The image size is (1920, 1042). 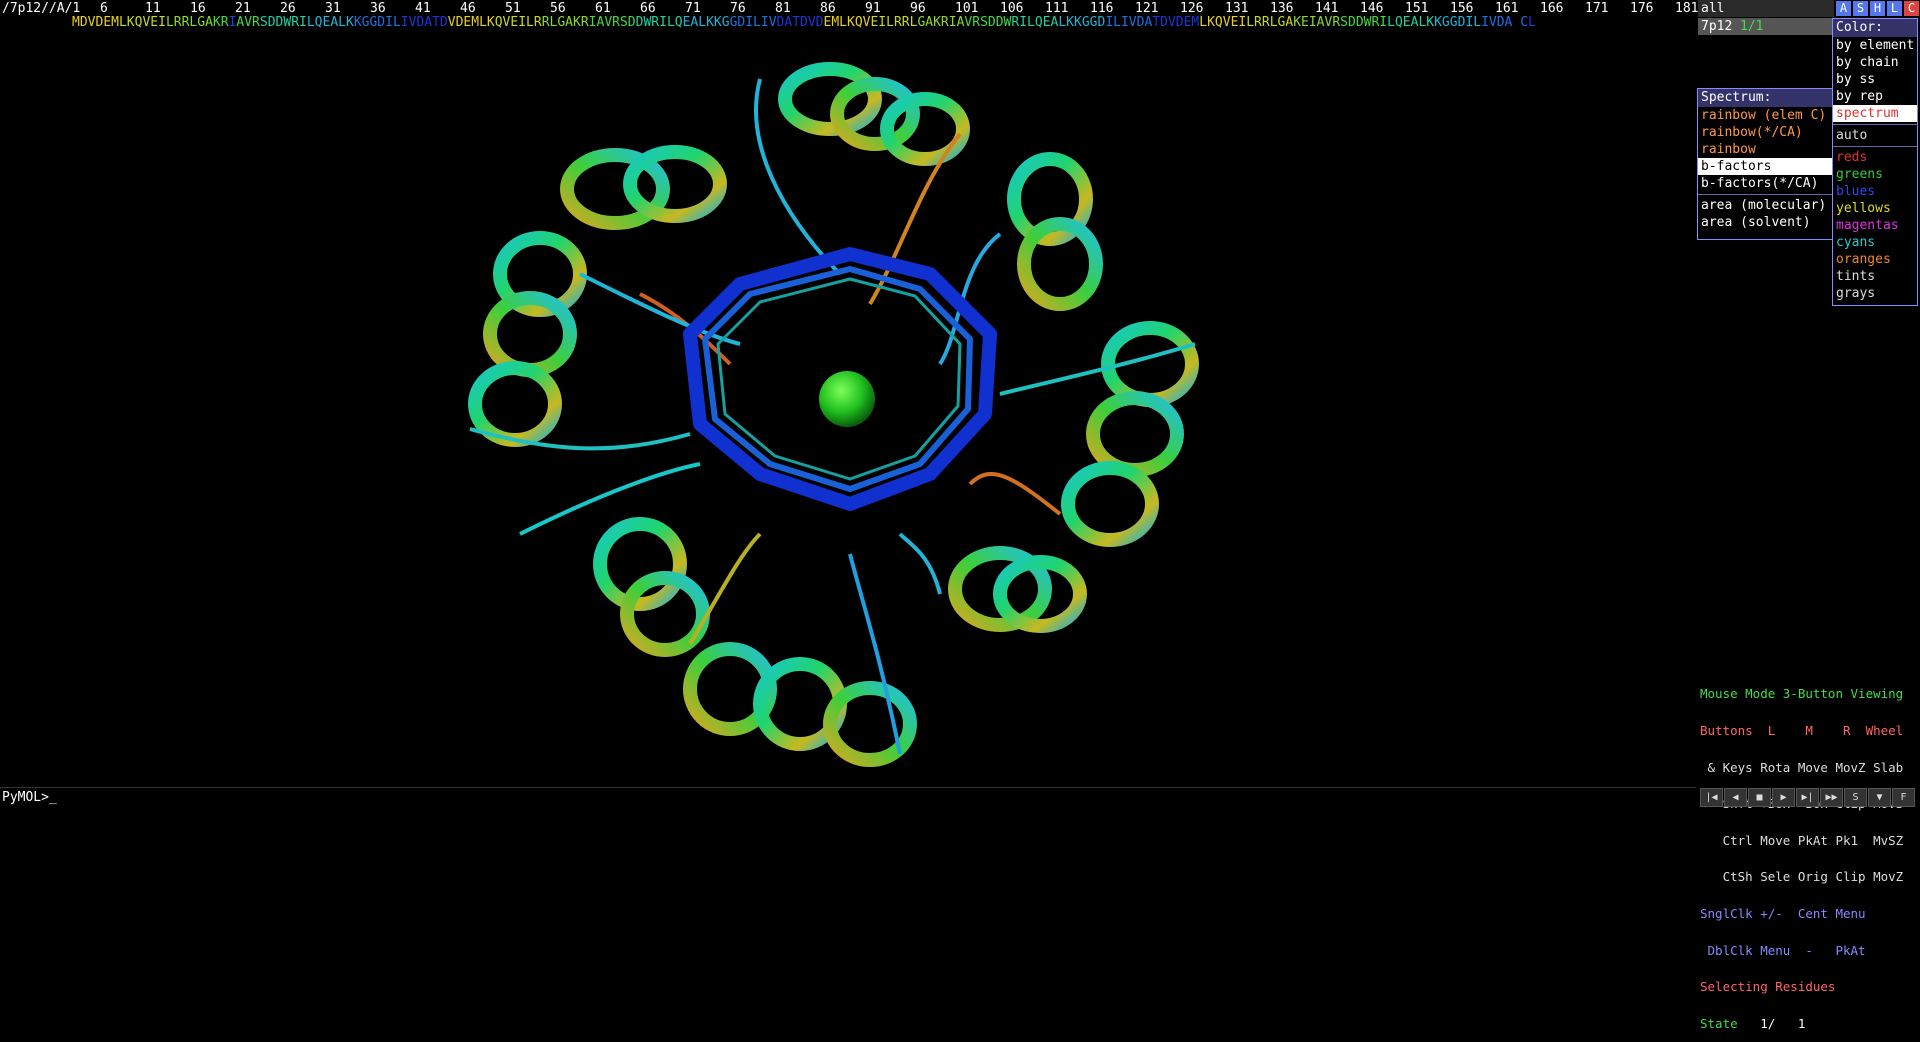 What do you see at coordinates (1766, 26) in the screenshot?
I see `object-row-7p12: 7p12 1/1` at bounding box center [1766, 26].